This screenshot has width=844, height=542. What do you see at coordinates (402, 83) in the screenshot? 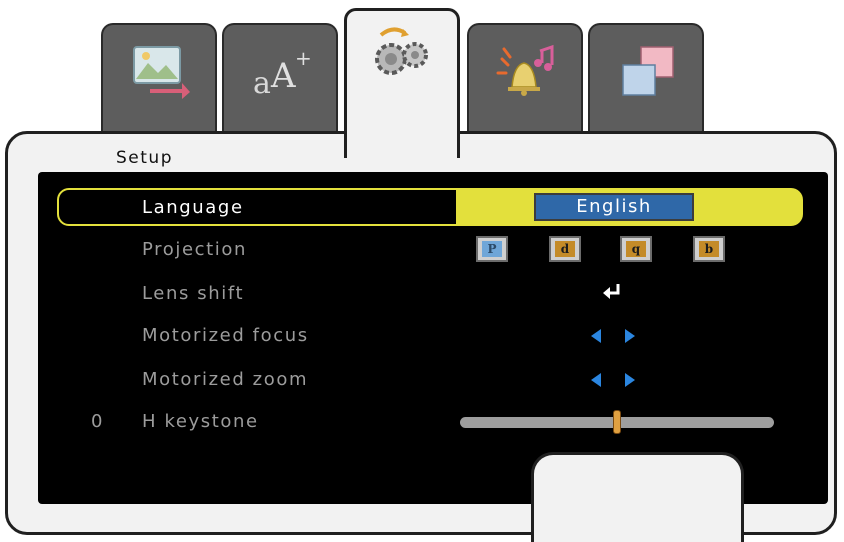
I see `tab-setup` at bounding box center [402, 83].